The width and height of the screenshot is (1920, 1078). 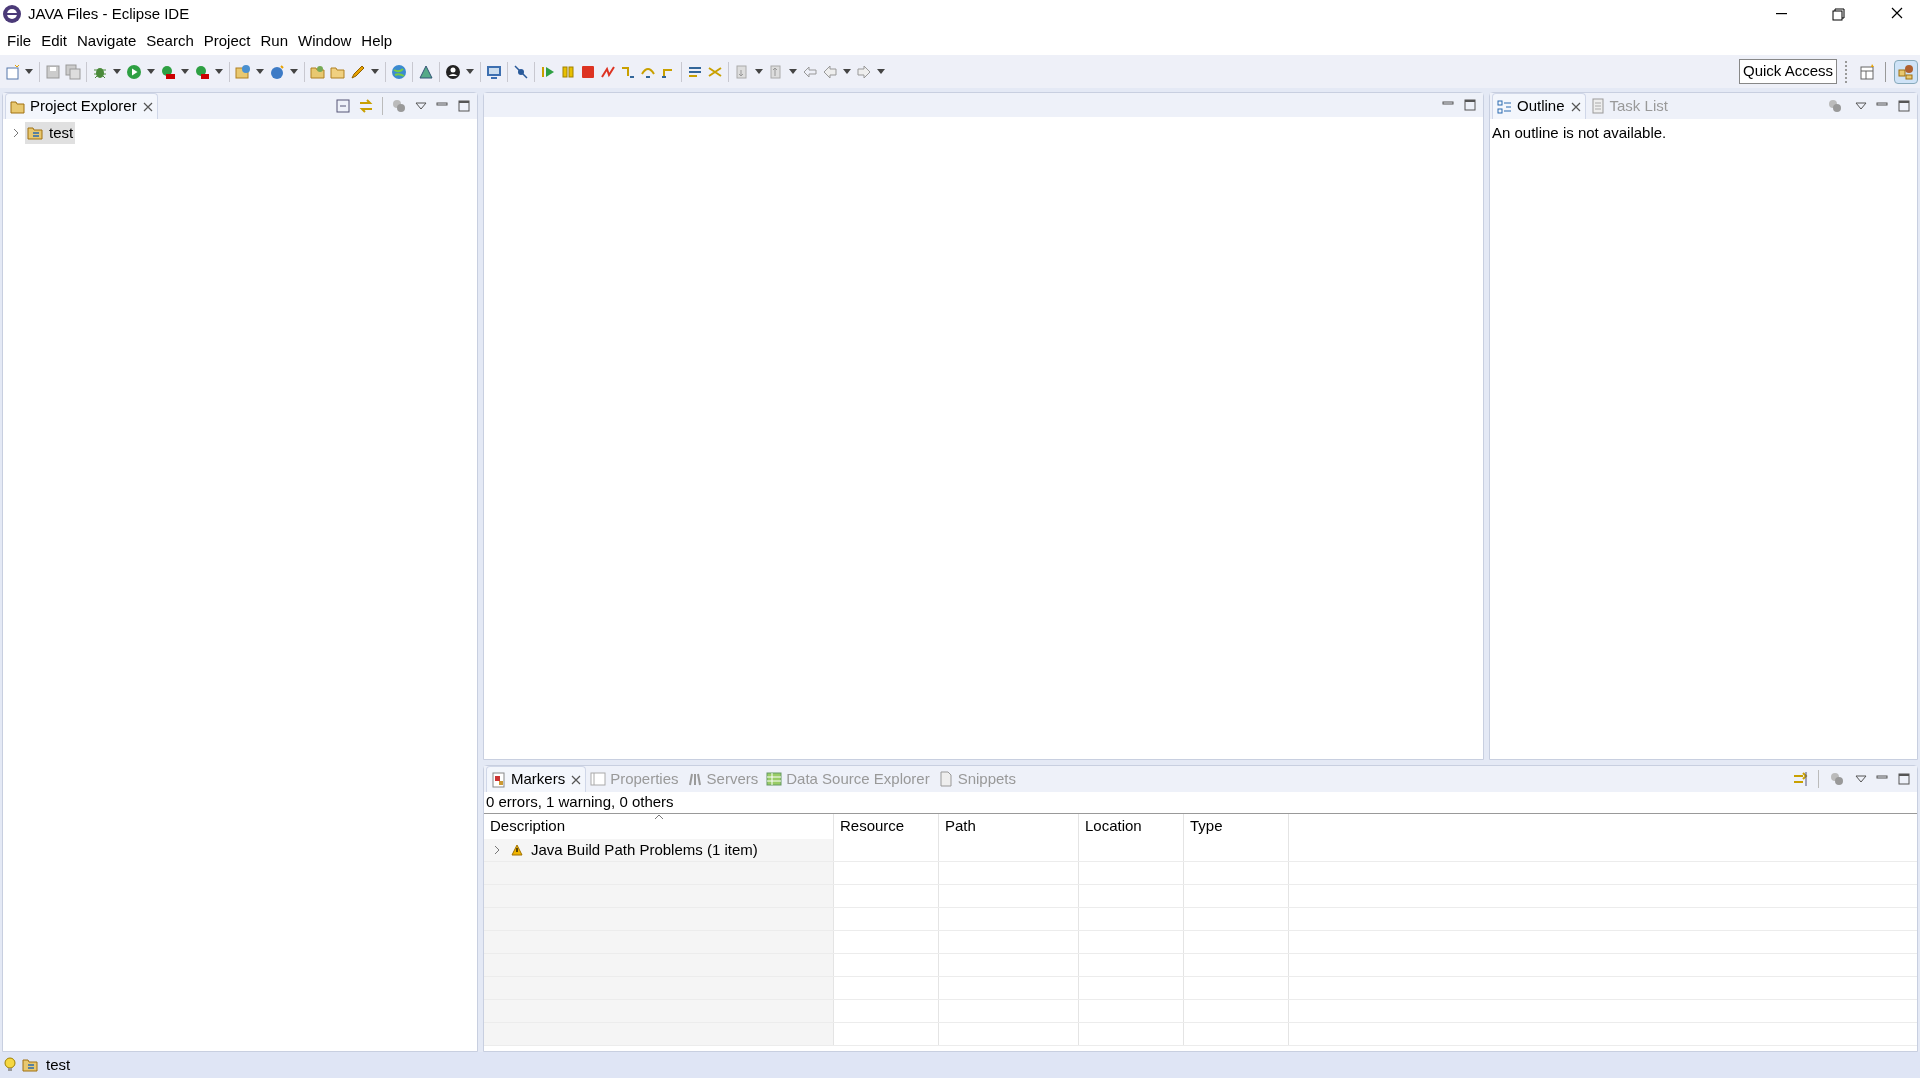 What do you see at coordinates (343, 106) in the screenshot?
I see `collapse-all-icon` at bounding box center [343, 106].